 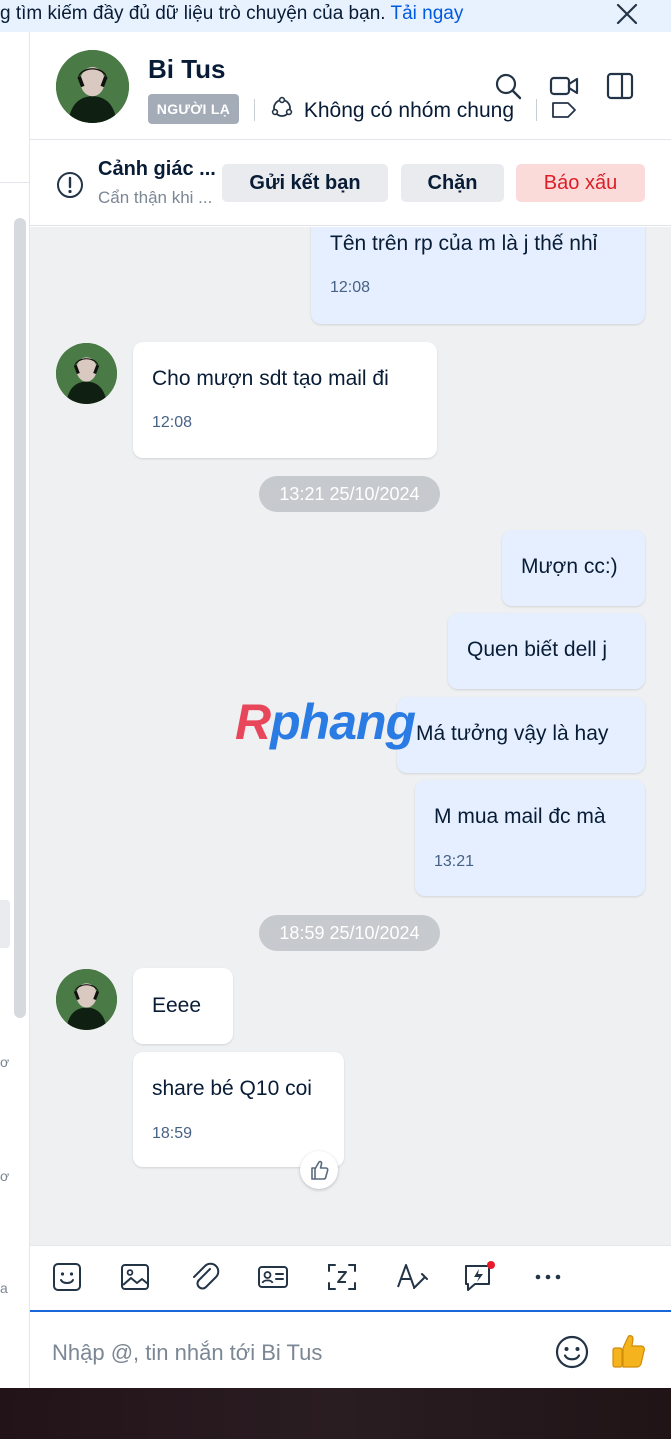 What do you see at coordinates (5, 924) in the screenshot?
I see `selected-conversation-marker` at bounding box center [5, 924].